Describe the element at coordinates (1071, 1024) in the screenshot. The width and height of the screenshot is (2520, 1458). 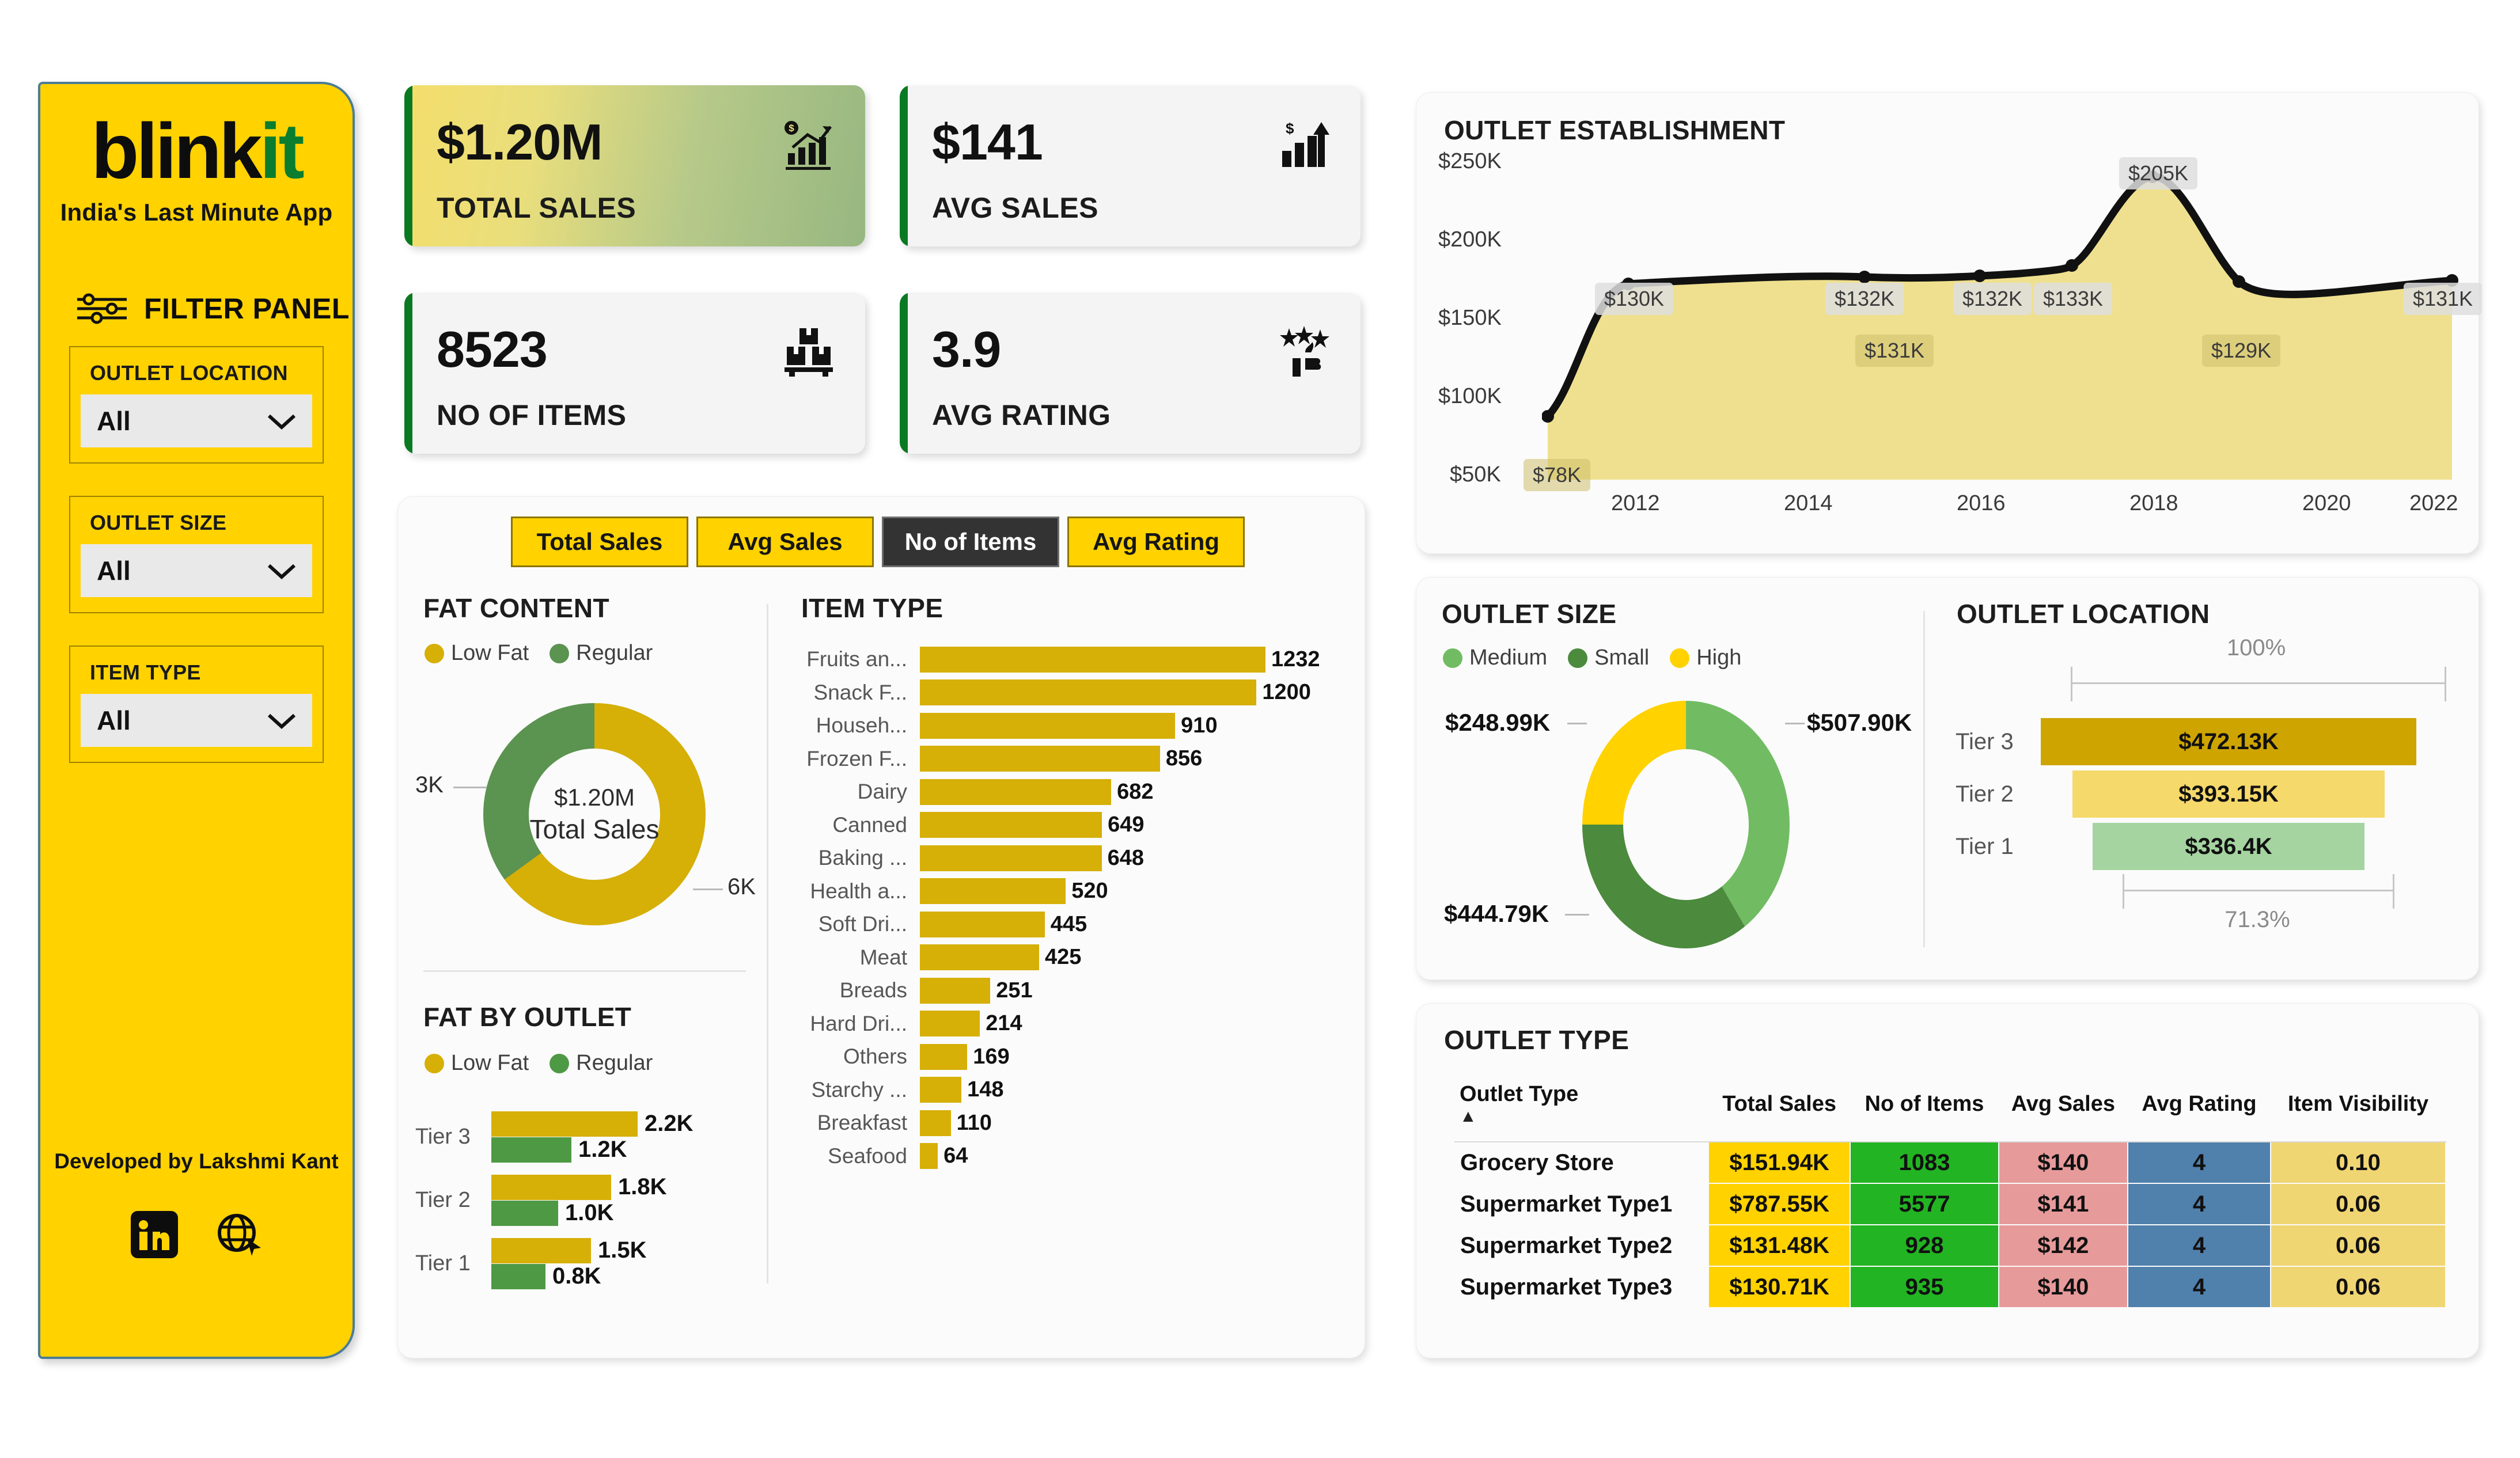
I see `item-type-row: Hard Dri... 214` at that location.